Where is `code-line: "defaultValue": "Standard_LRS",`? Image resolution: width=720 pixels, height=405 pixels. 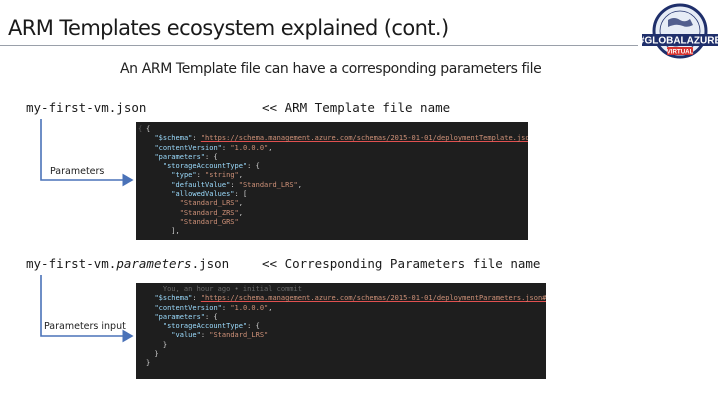
code-line: "defaultValue": "Standard_LRS", is located at coordinates (337, 185).